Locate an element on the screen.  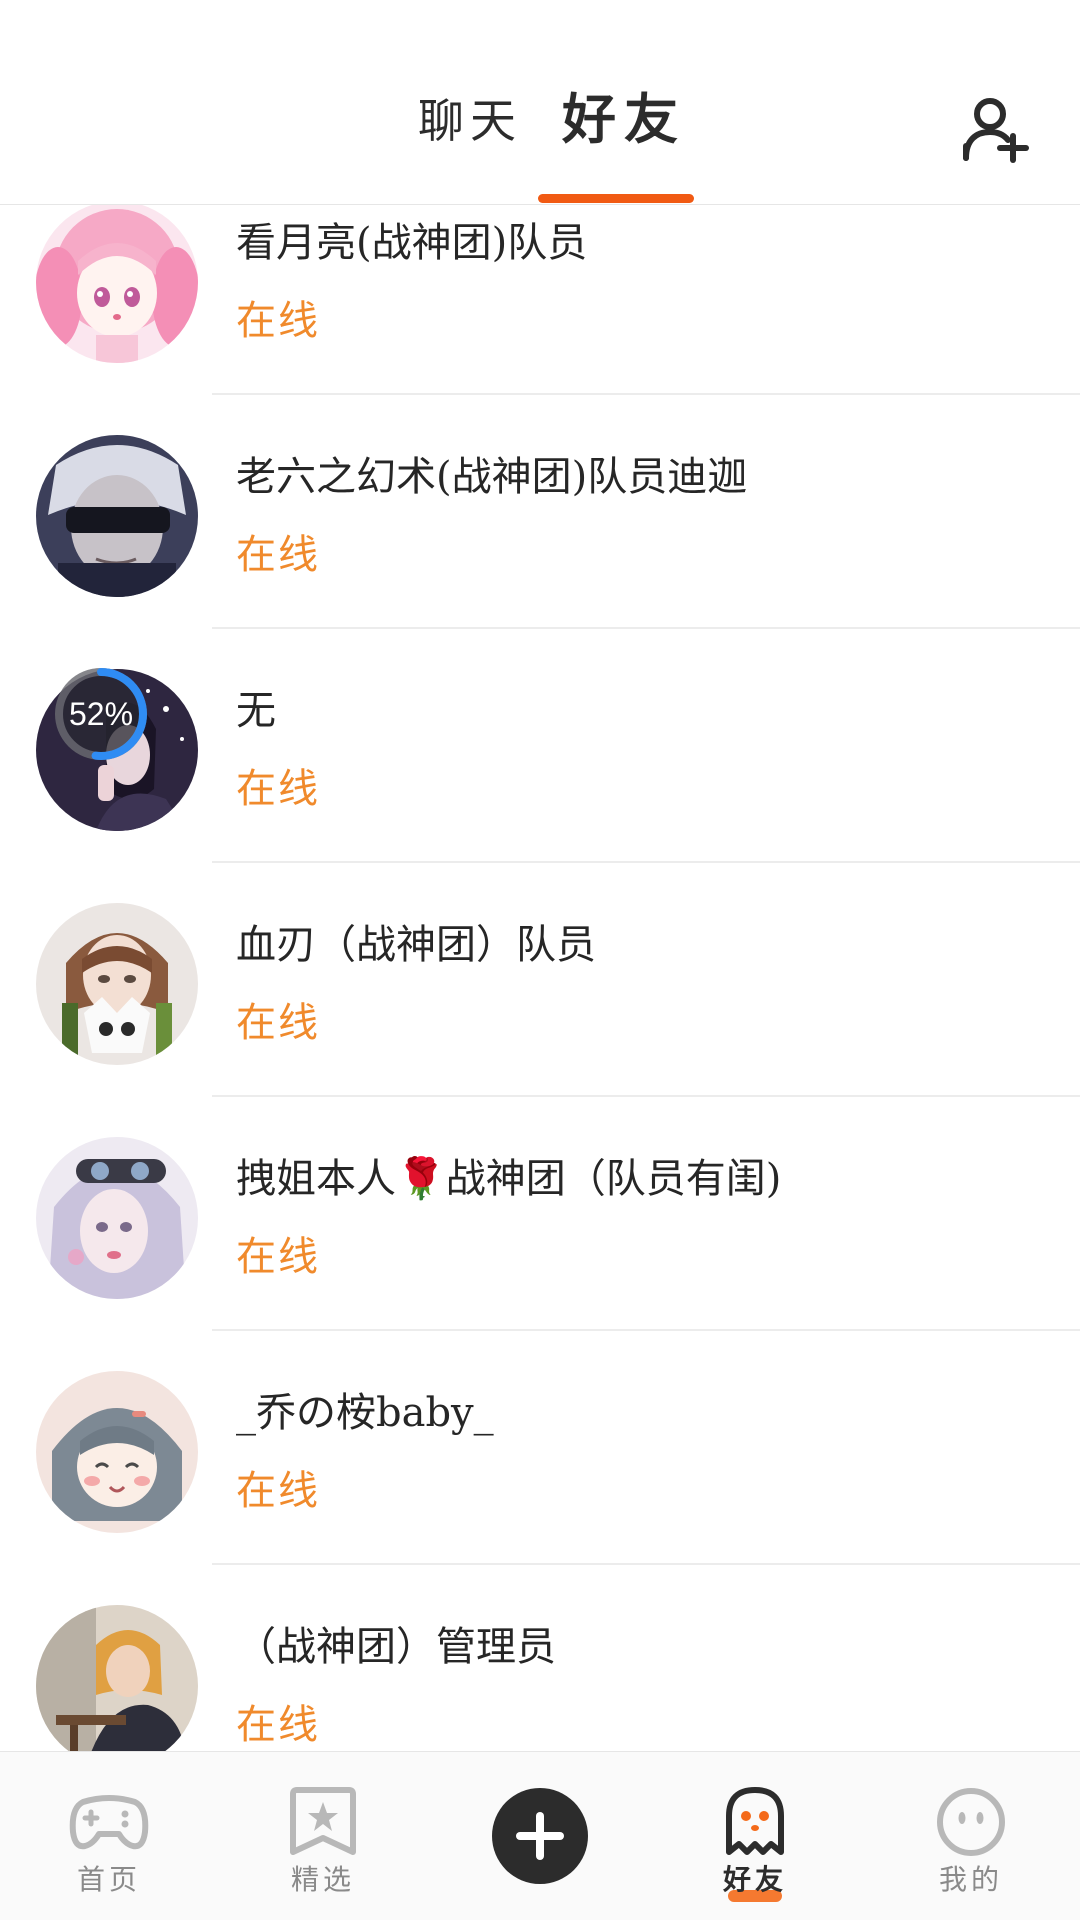
bottom-nav: 首页 精选 好友 我的 is located at coordinates (540, 1835).